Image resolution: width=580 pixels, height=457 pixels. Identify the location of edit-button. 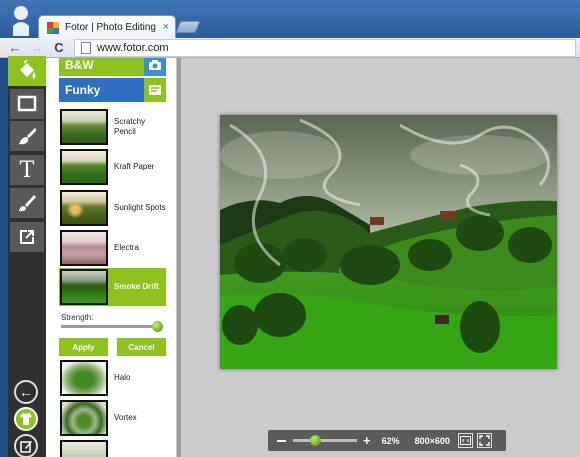
(26, 445).